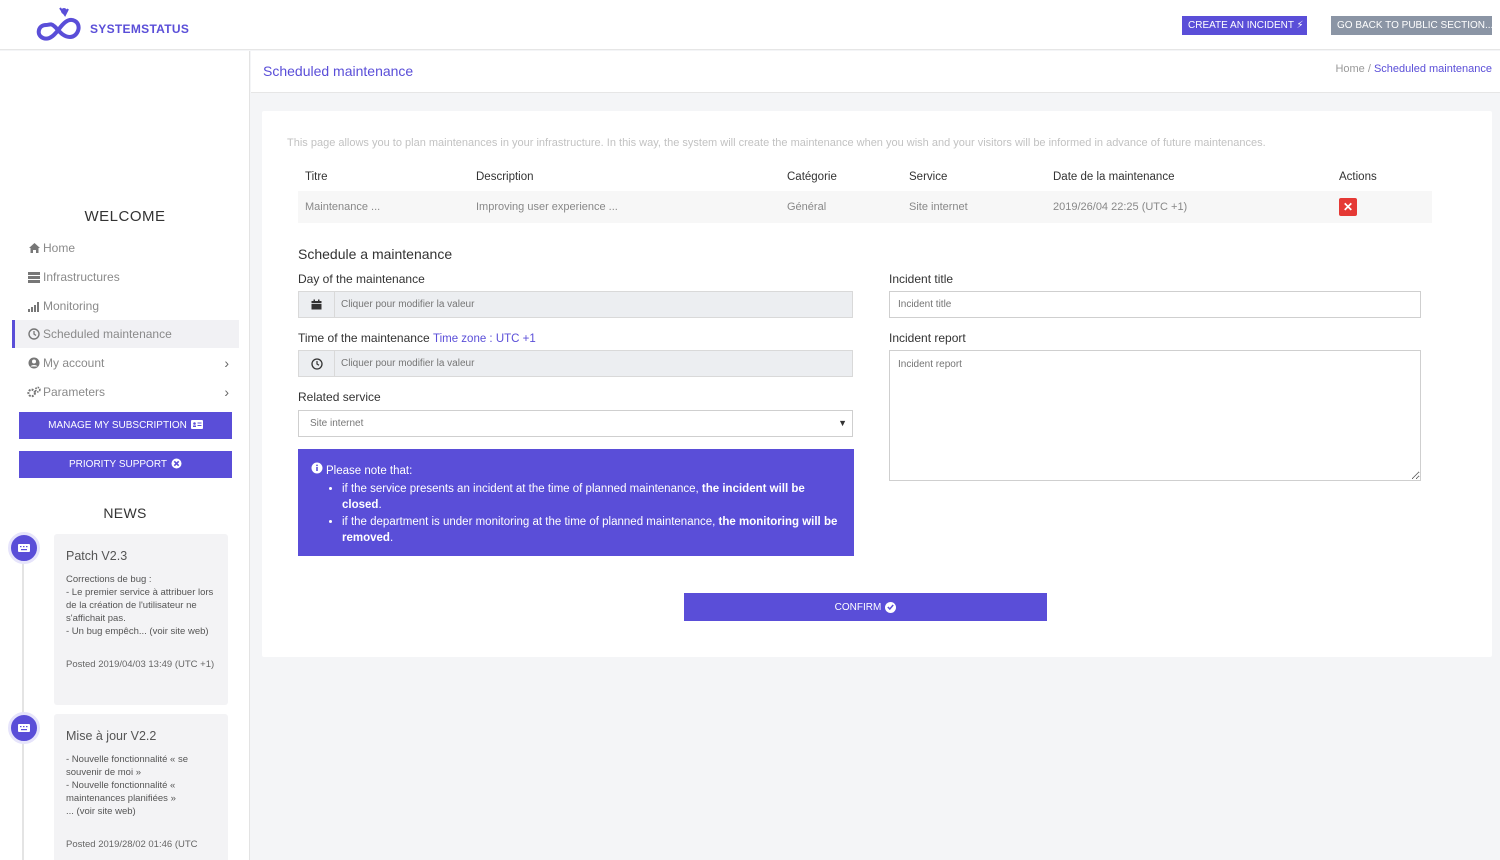 This screenshot has width=1500, height=860. What do you see at coordinates (1155, 415) in the screenshot?
I see `incident-report-textarea` at bounding box center [1155, 415].